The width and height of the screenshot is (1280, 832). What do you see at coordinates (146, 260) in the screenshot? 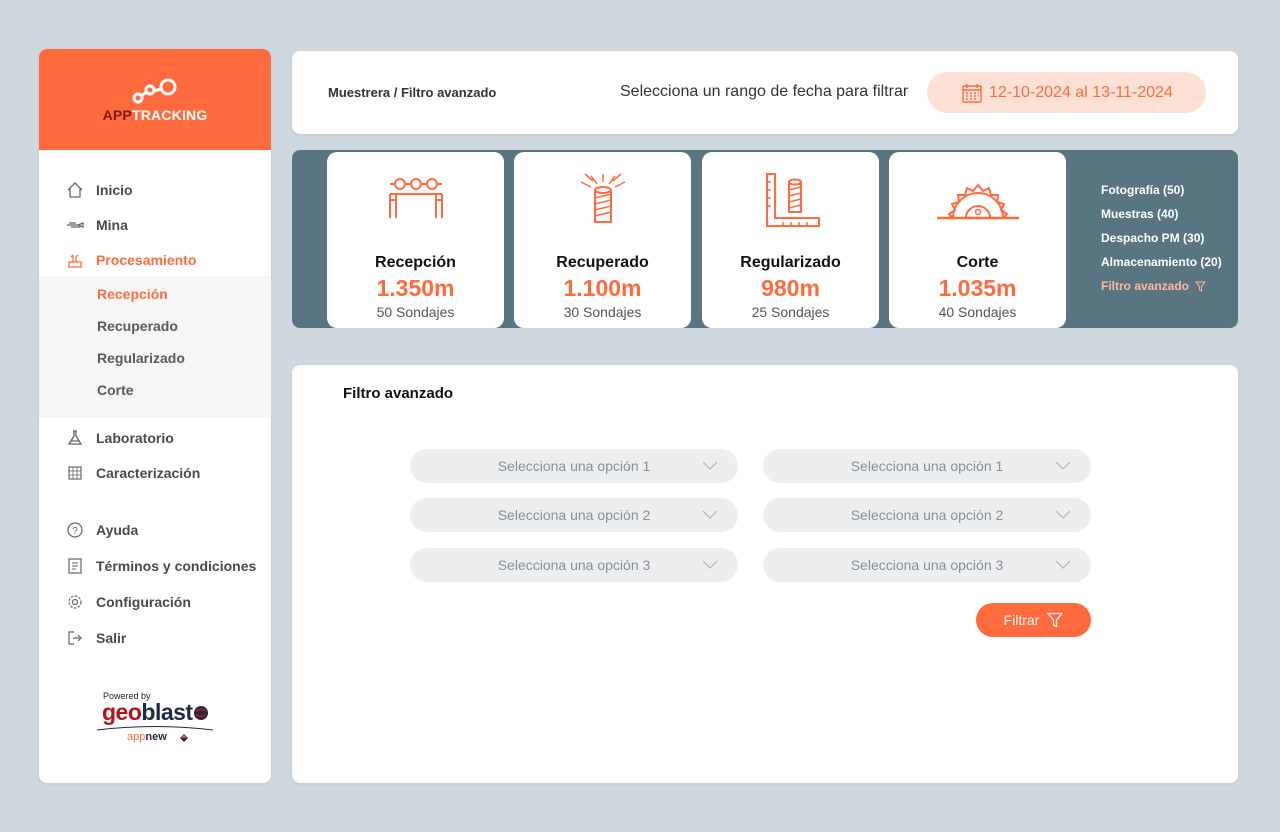
I see `sidebar-item-label: Procesamiento` at bounding box center [146, 260].